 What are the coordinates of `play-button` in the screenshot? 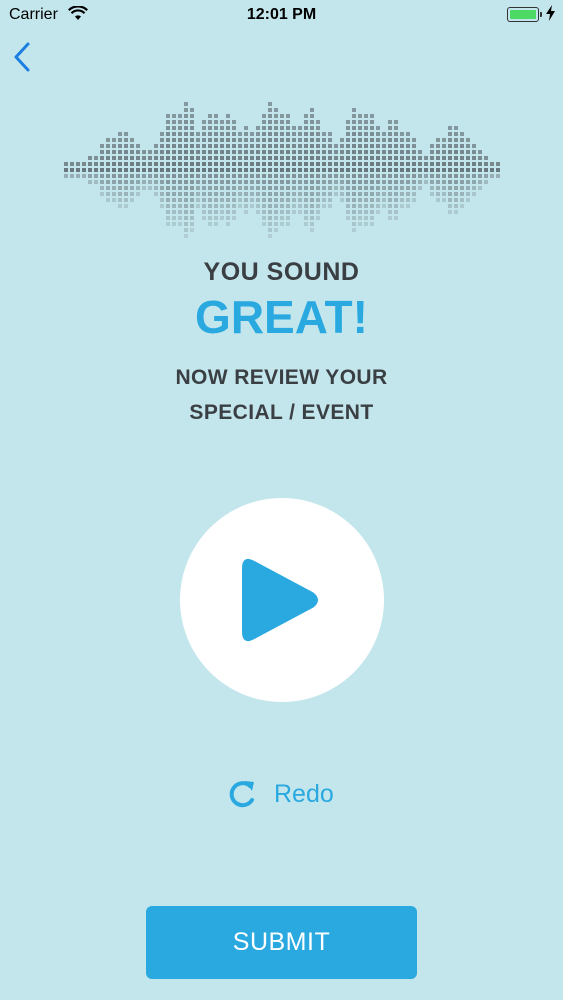 It's located at (282, 600).